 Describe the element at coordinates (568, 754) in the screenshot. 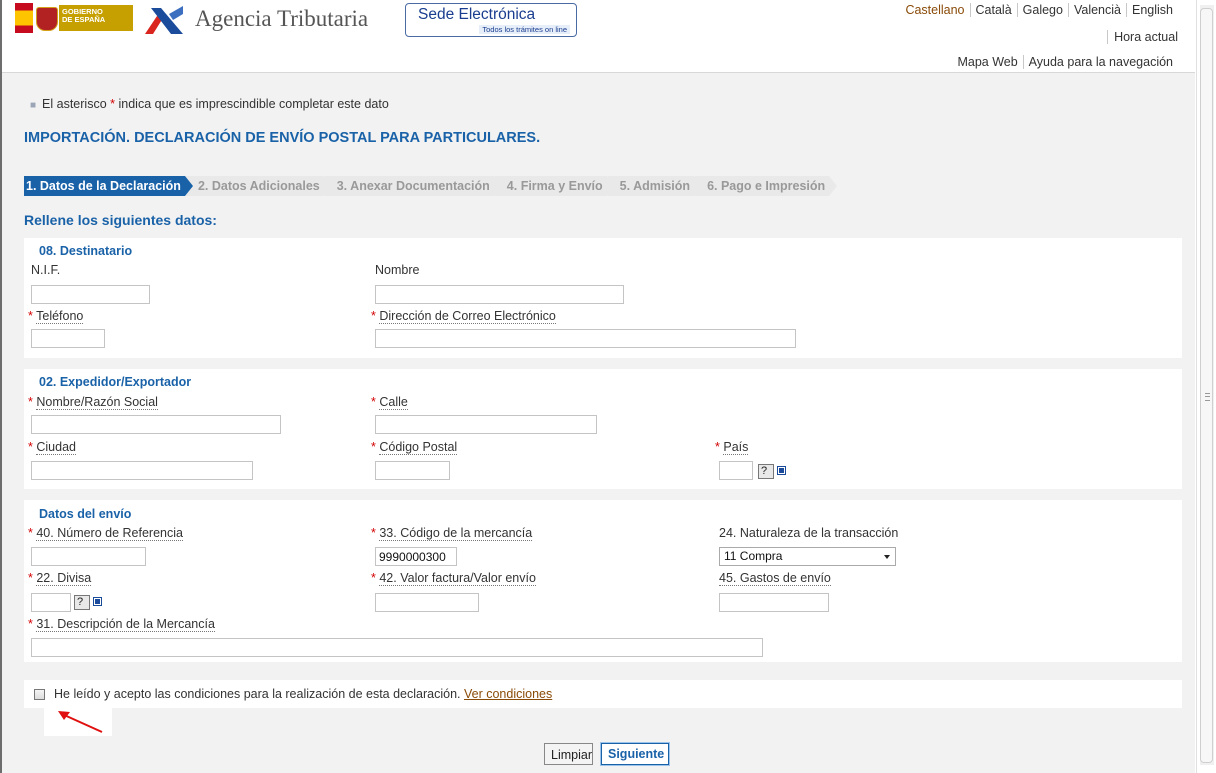

I see `limpiar-button: Limpiar` at that location.